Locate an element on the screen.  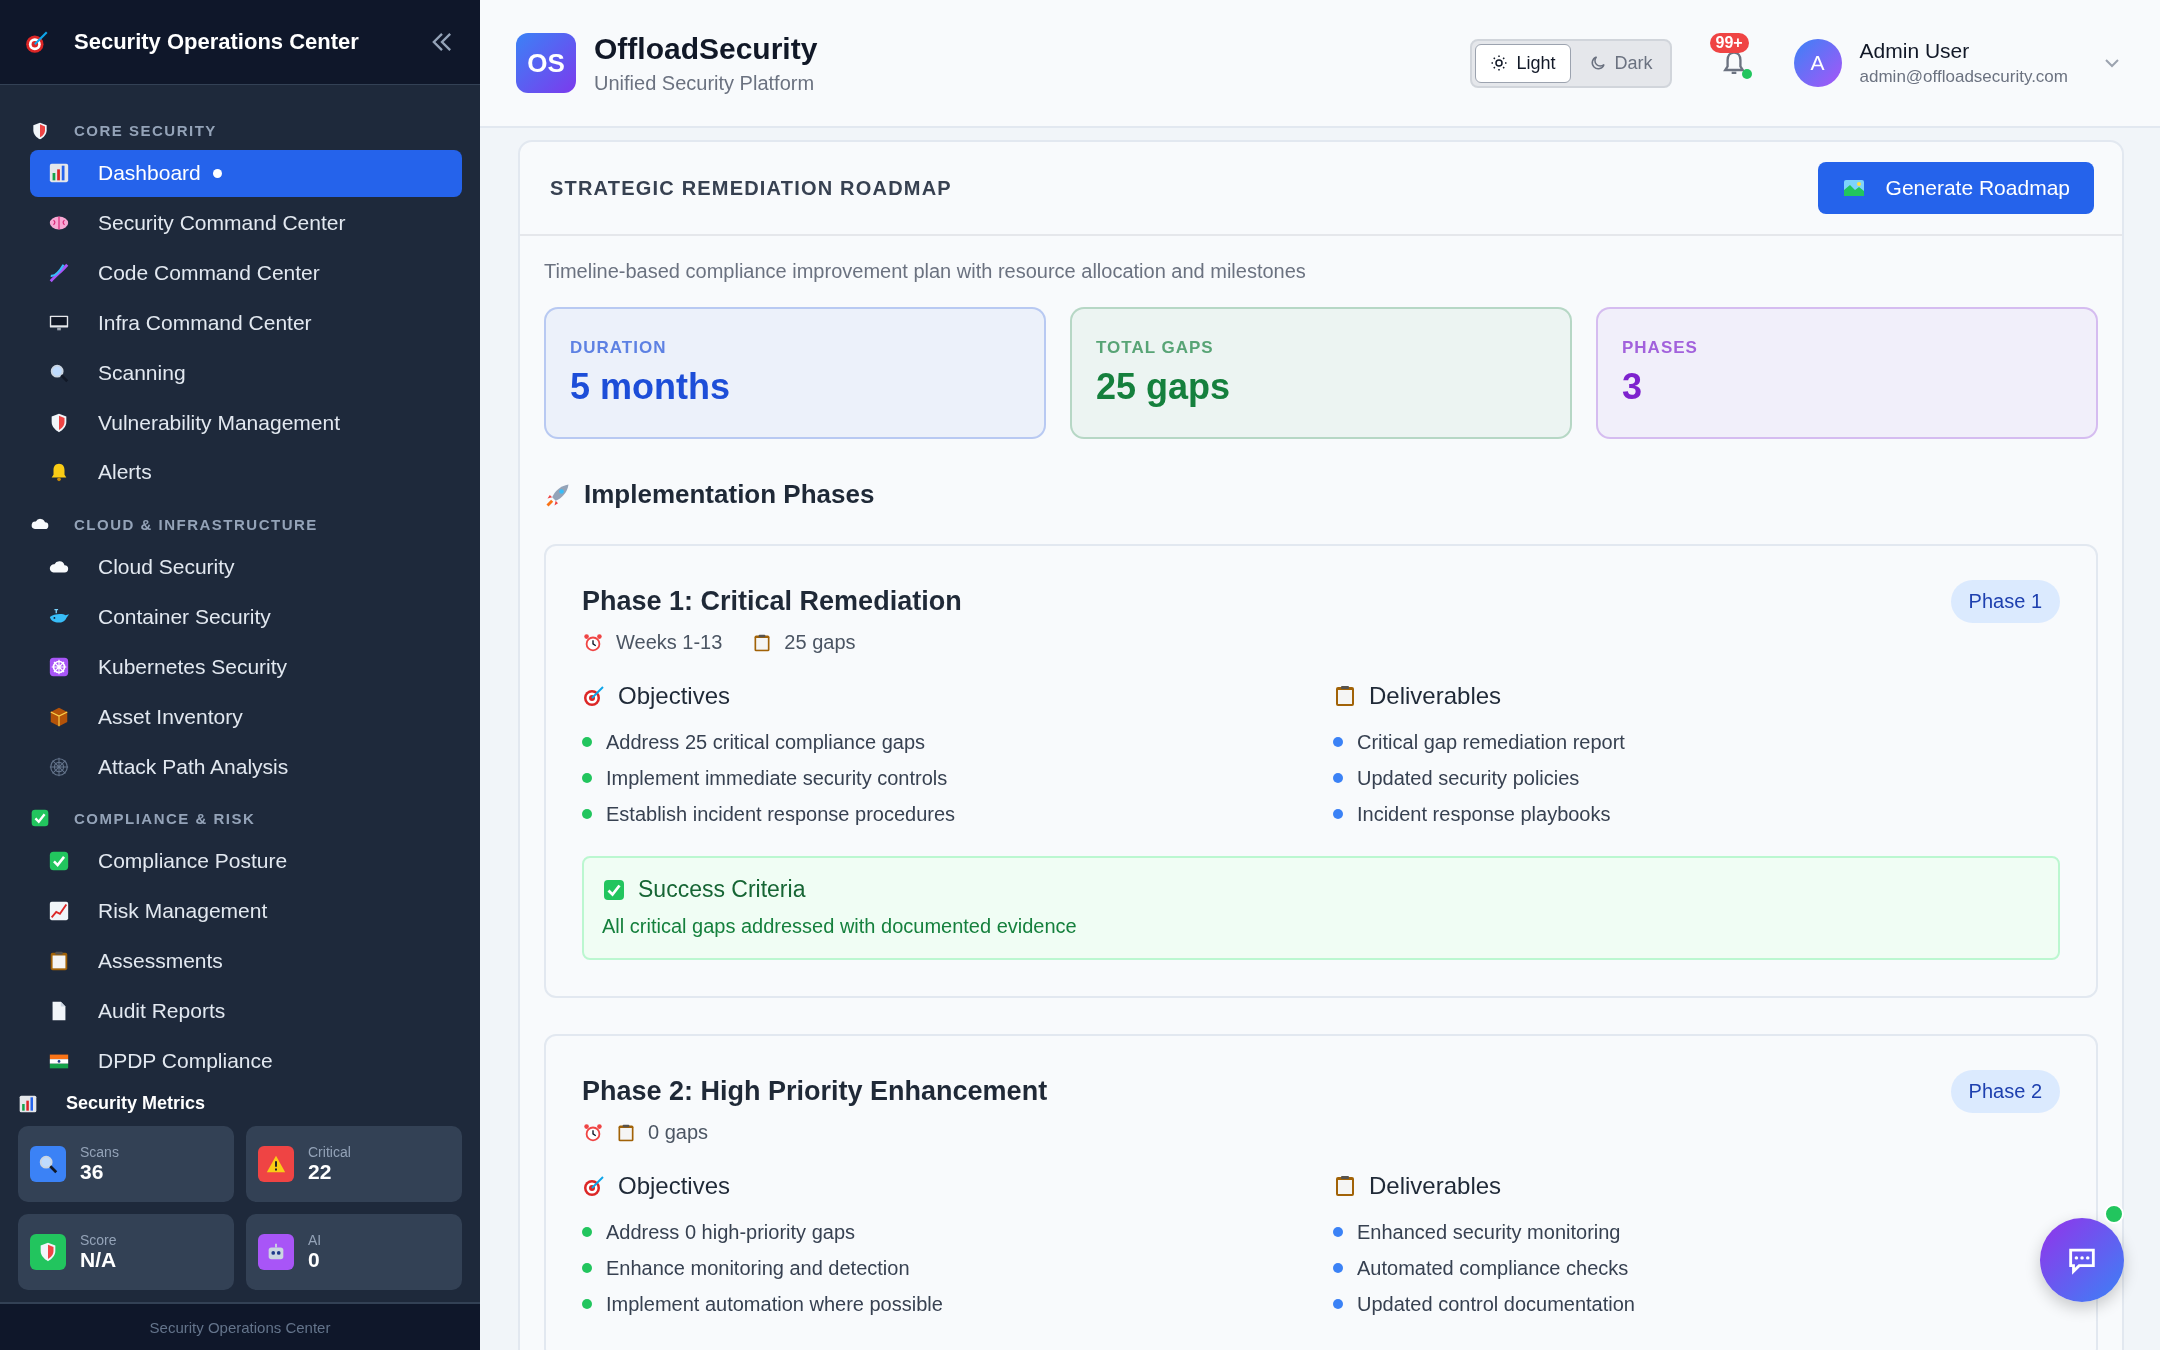
section-heading: Implementation Phases is located at coordinates (729, 494).